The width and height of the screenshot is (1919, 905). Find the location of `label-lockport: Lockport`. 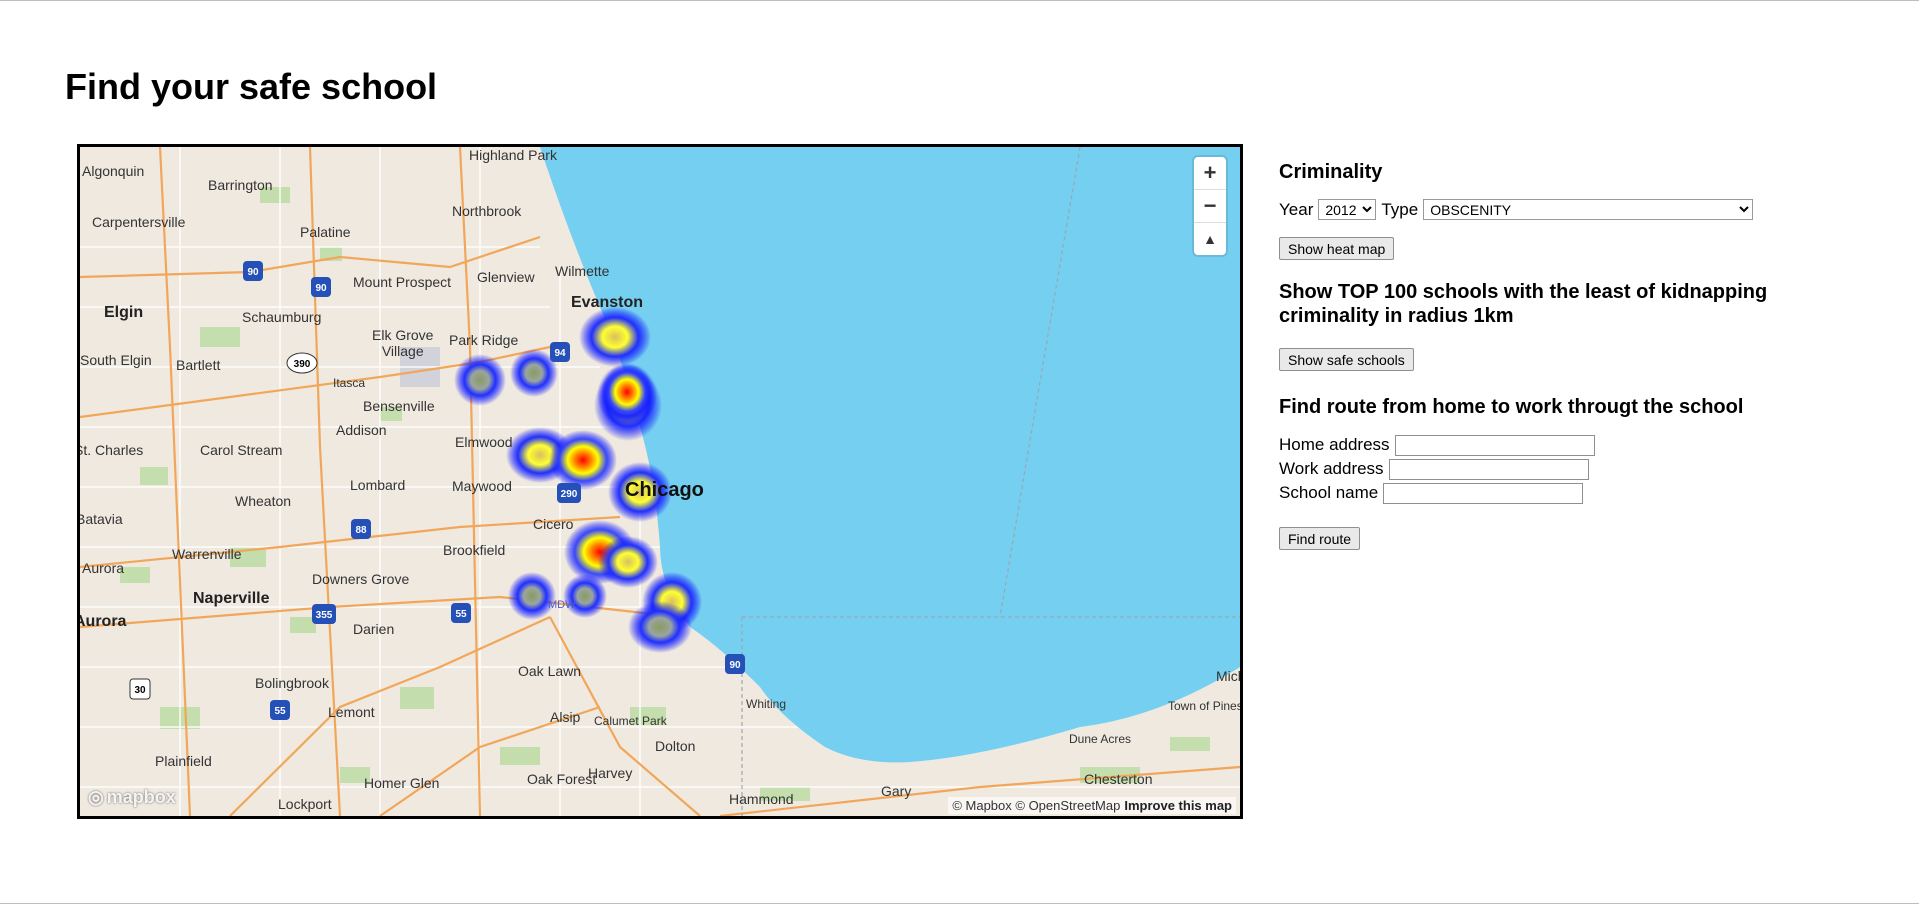

label-lockport: Lockport is located at coordinates (305, 804).